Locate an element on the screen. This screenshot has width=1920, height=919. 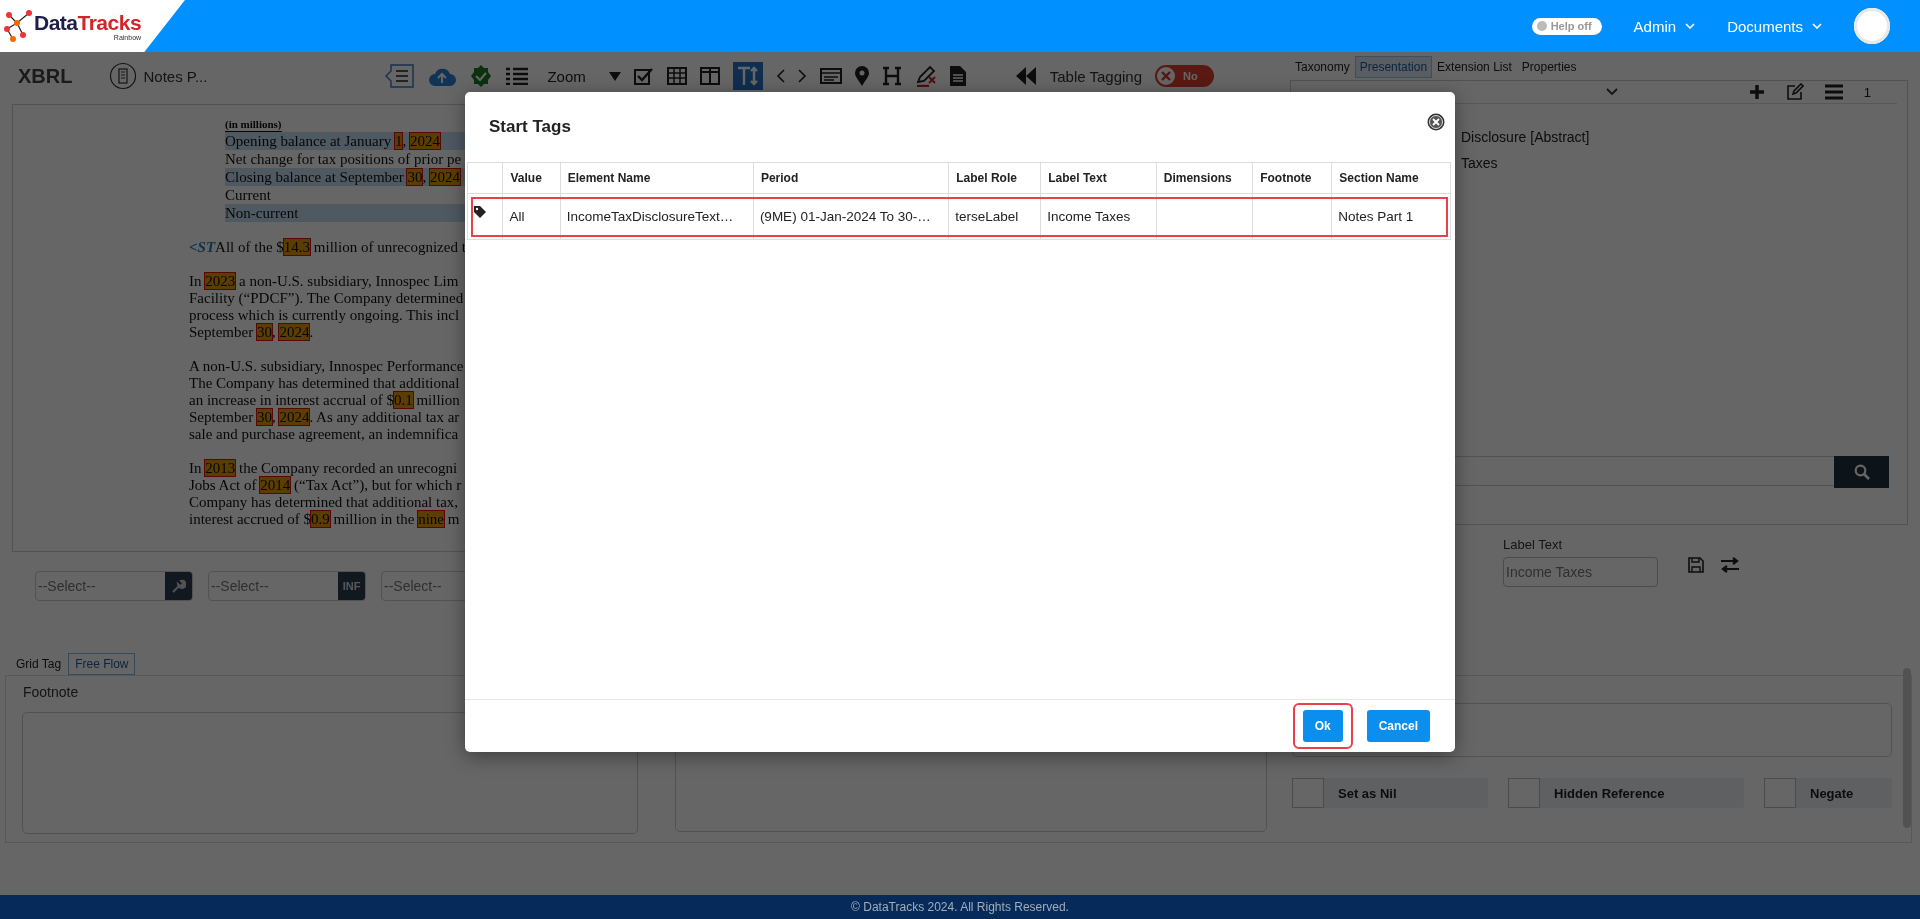
map-pin-icon is located at coordinates (861, 76).